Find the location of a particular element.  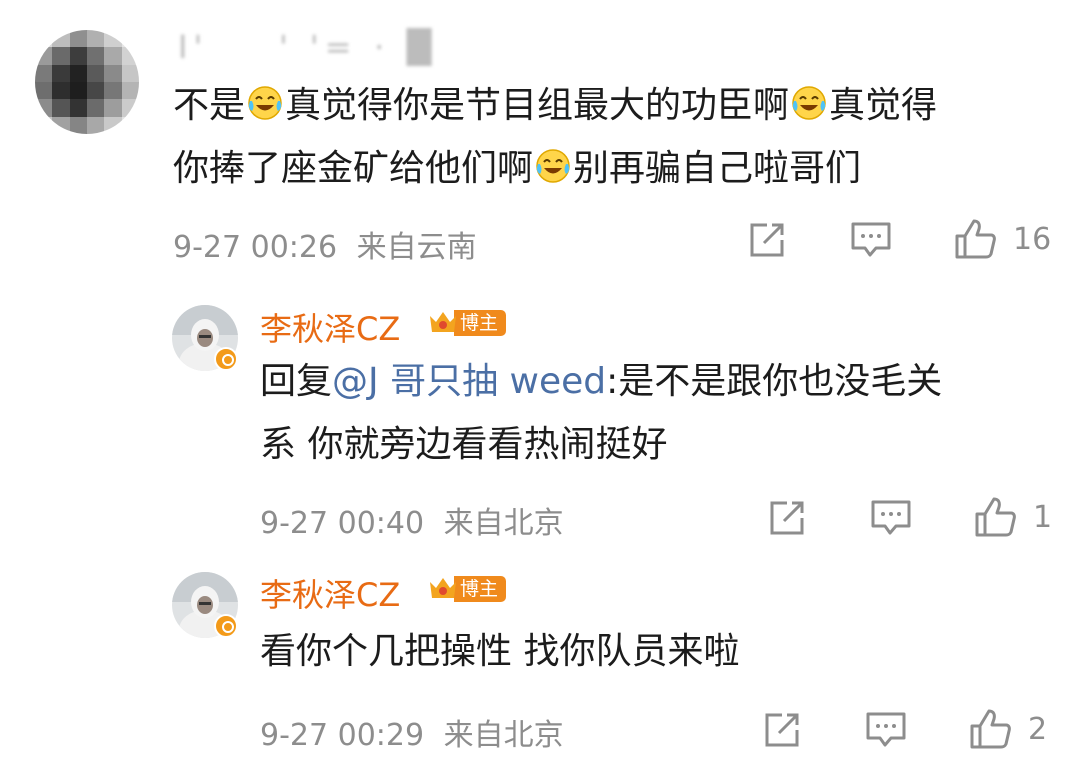

comment-line-1: 看你个几把操性 找你队员来啦 is located at coordinates (500, 651).